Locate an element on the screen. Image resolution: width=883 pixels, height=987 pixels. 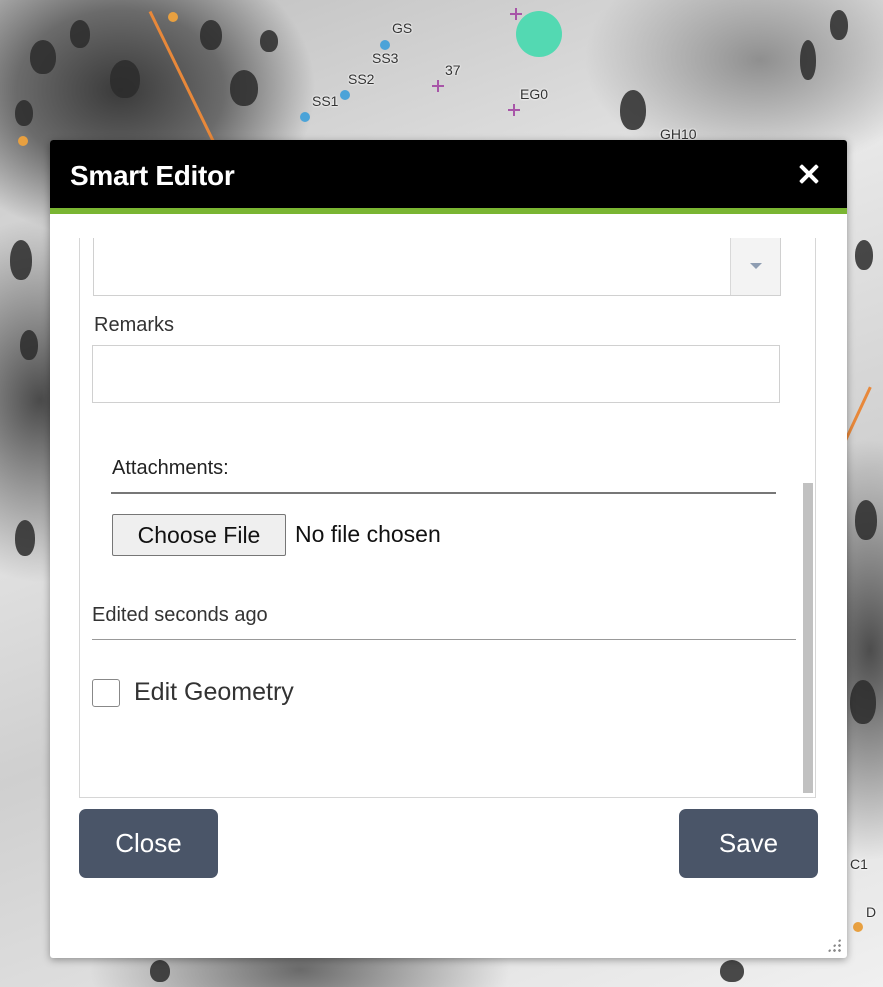
close-icon is located at coordinates (809, 174).